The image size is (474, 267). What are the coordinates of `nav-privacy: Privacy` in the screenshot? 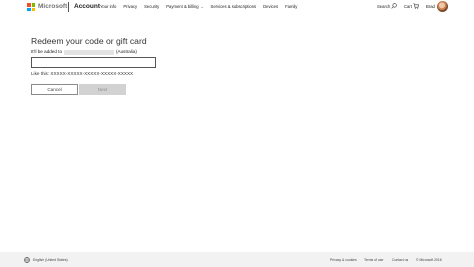 It's located at (130, 7).